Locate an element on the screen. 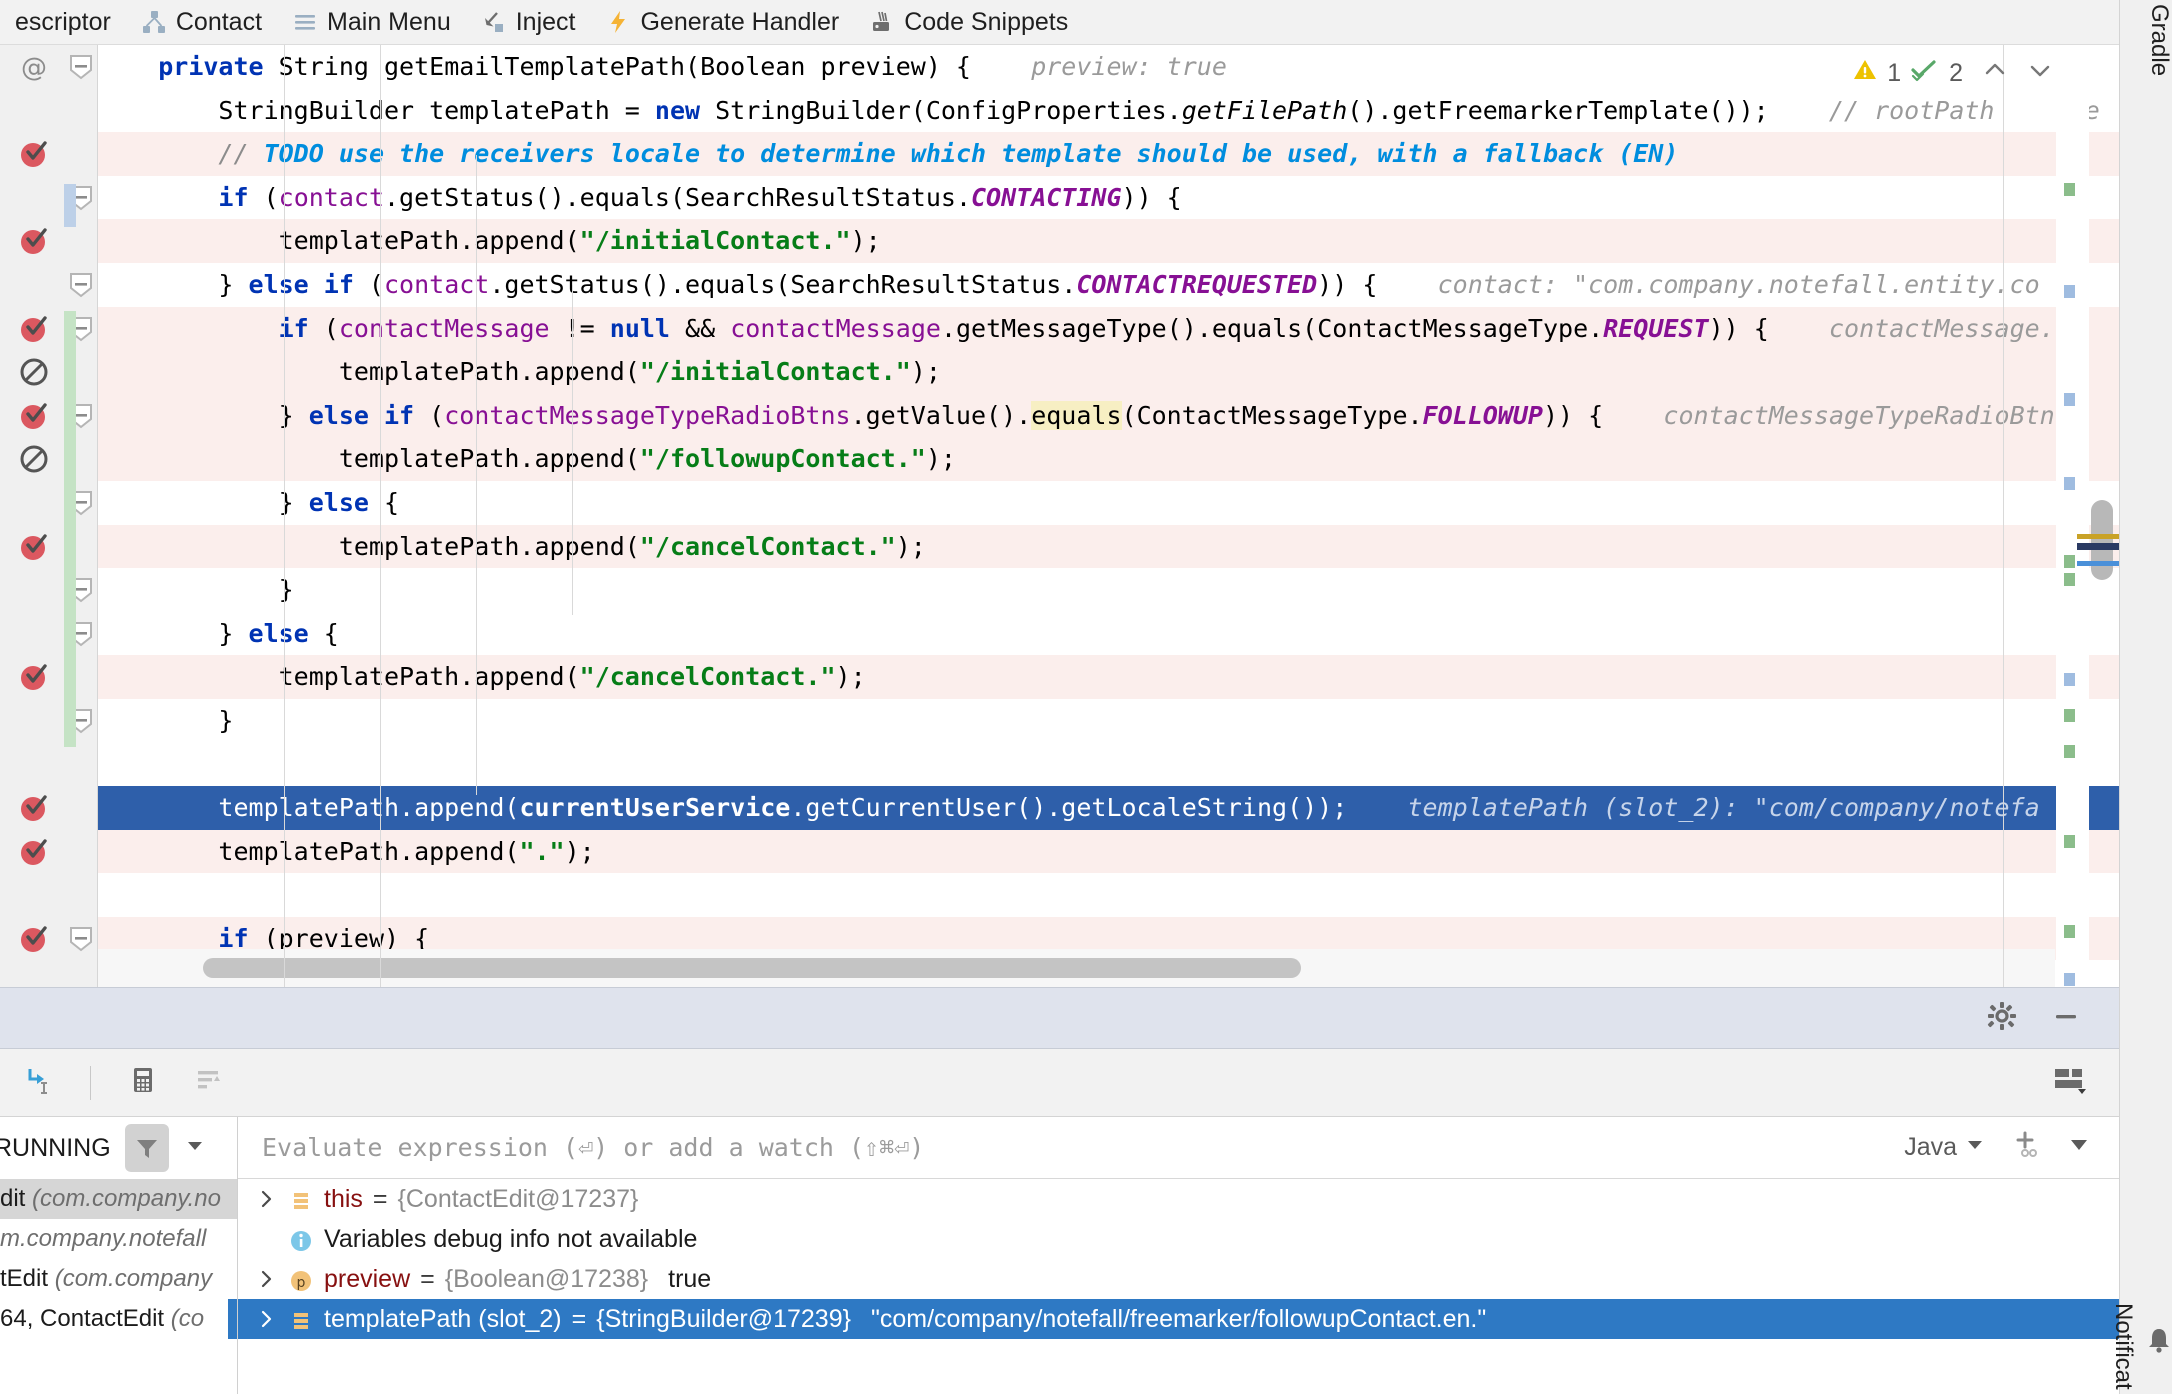 The width and height of the screenshot is (2172, 1394). variable-row: this = {ContactEdit@17237} is located at coordinates (1178, 1199).